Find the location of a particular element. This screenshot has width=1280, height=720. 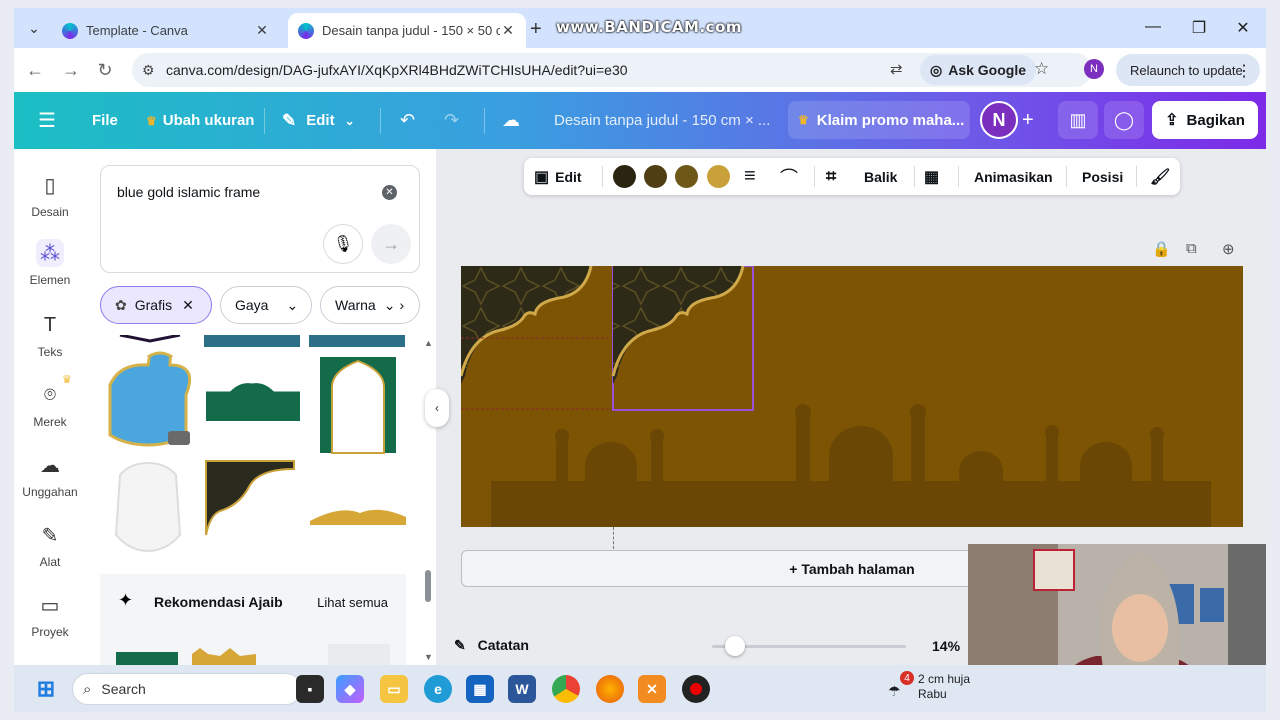

cloud-saved-icon: ☁ is located at coordinates (511, 120).